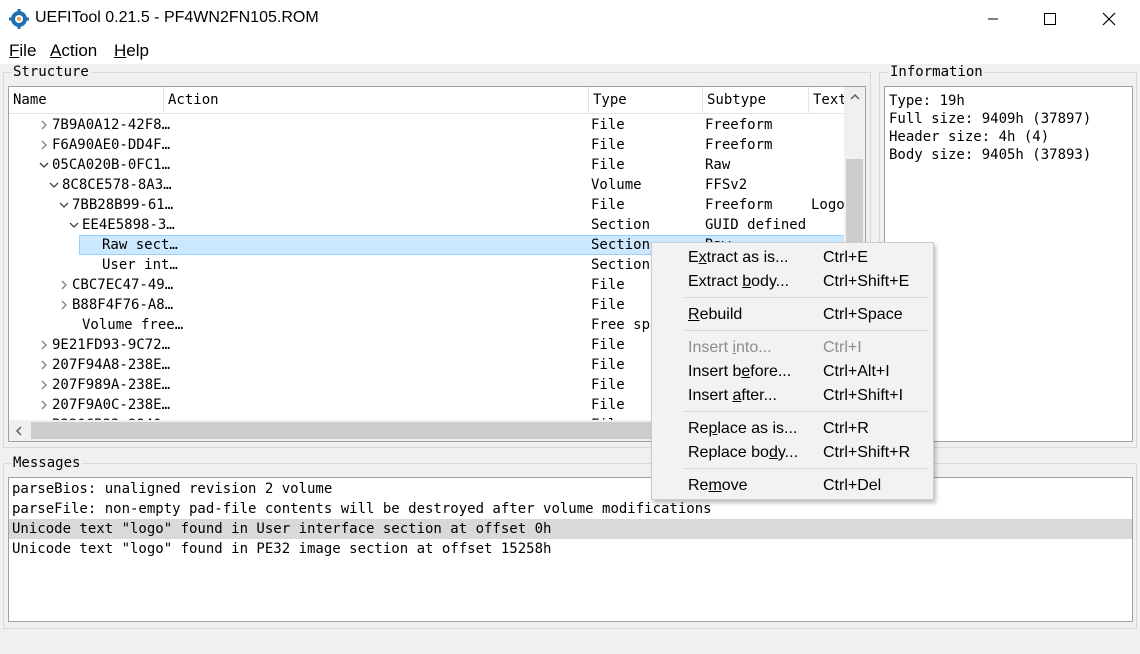 This screenshot has height=654, width=1140. What do you see at coordinates (22, 51) in the screenshot?
I see `menu-file: File` at bounding box center [22, 51].